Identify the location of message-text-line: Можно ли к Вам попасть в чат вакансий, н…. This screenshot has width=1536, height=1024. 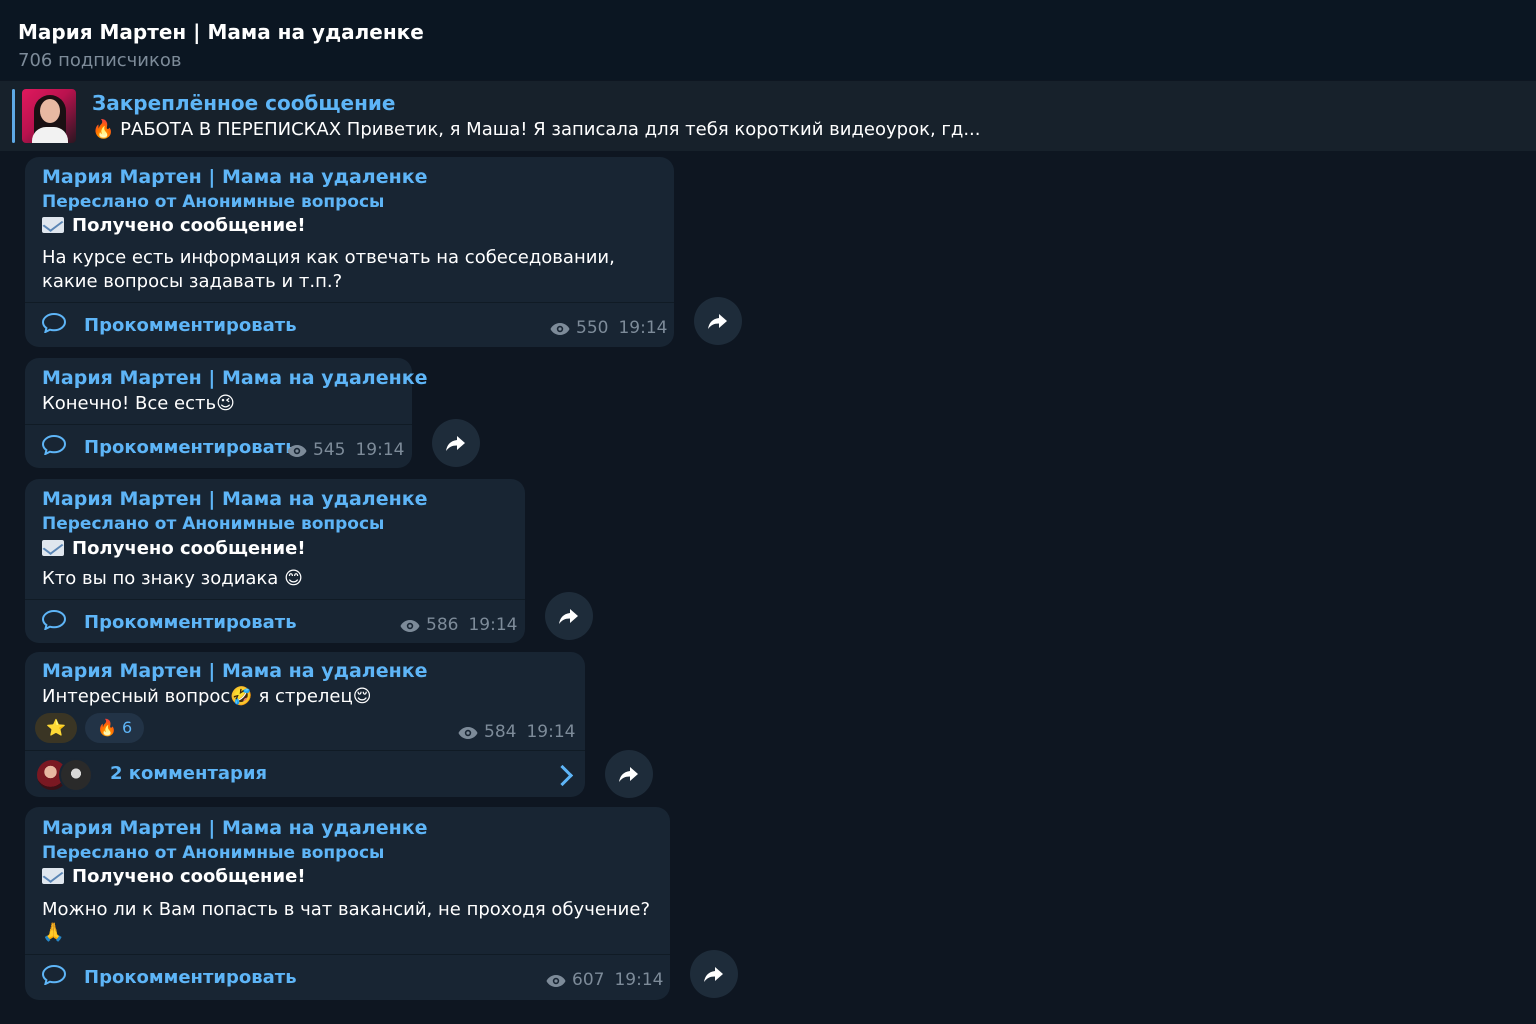
(346, 909).